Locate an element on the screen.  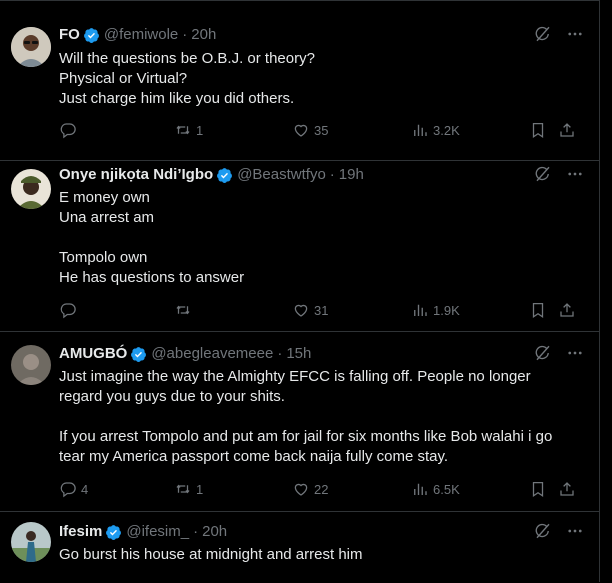
author-handle: @abegleavemeee is located at coordinates (212, 354).